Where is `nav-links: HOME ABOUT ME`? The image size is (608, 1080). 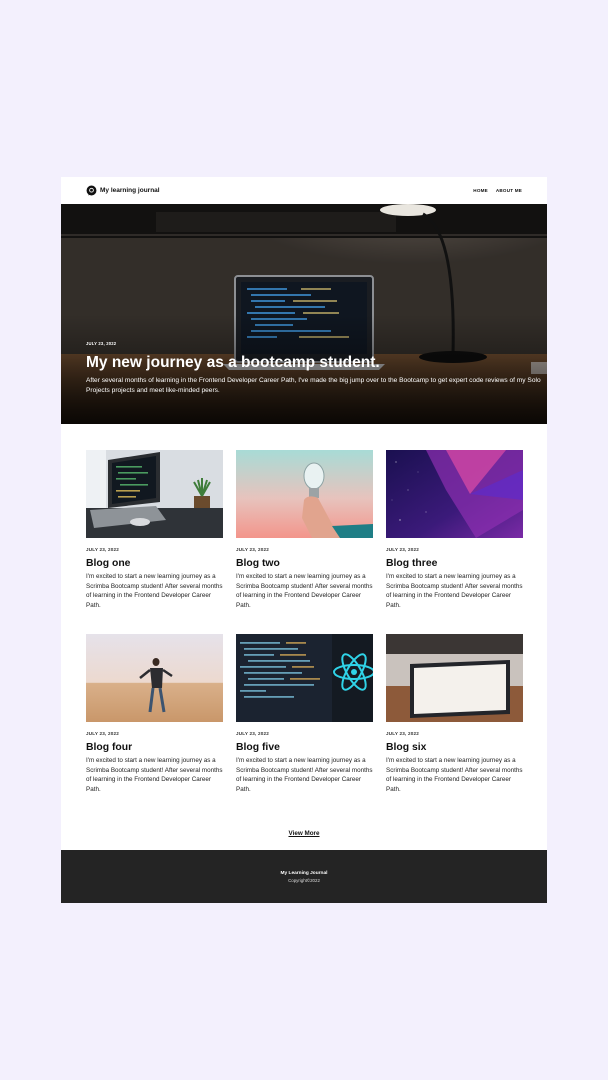 nav-links: HOME ABOUT ME is located at coordinates (497, 190).